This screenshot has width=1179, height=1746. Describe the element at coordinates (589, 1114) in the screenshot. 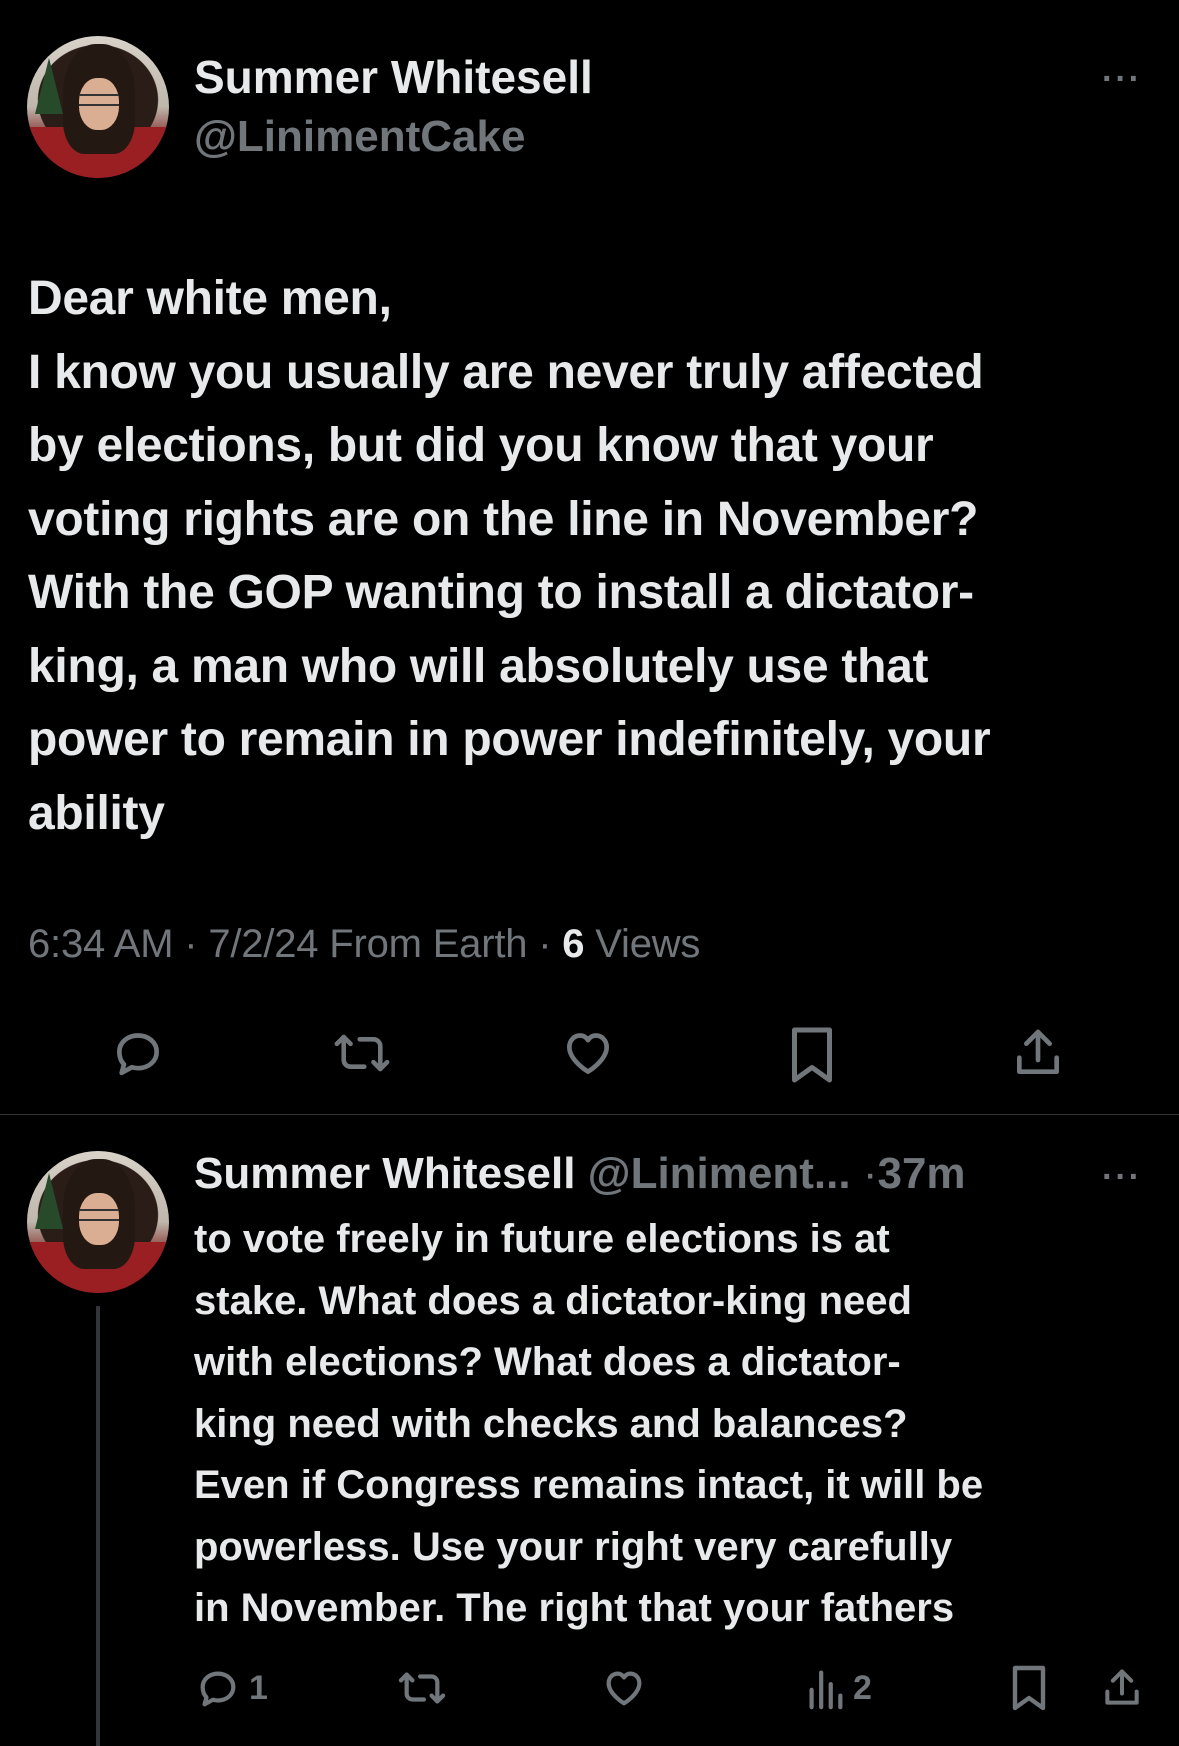

I see `divider` at that location.